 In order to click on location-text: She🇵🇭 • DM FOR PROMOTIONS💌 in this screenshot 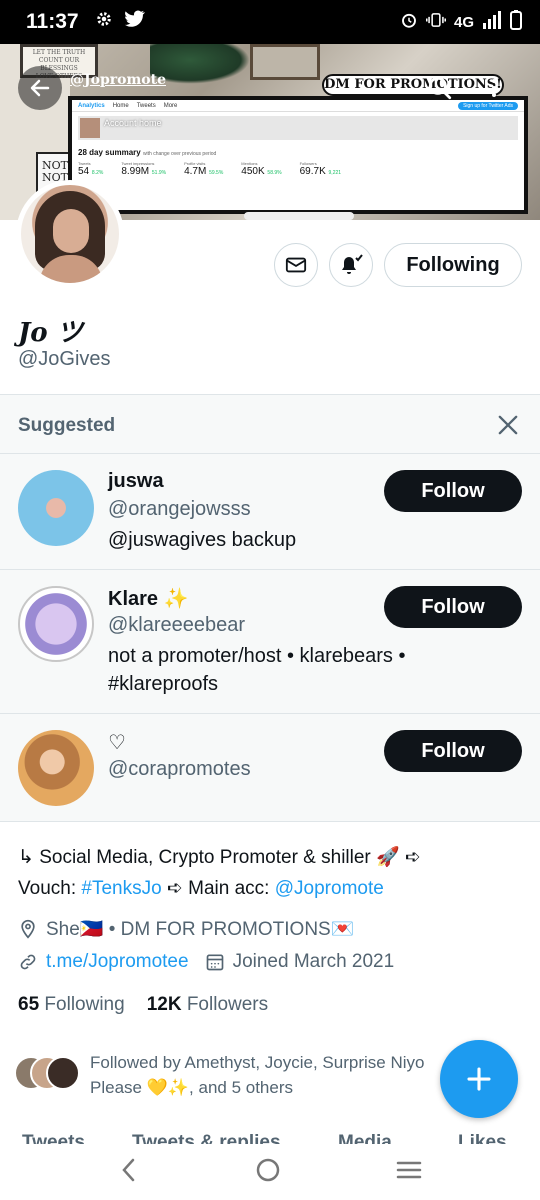, I will do `click(200, 929)`.